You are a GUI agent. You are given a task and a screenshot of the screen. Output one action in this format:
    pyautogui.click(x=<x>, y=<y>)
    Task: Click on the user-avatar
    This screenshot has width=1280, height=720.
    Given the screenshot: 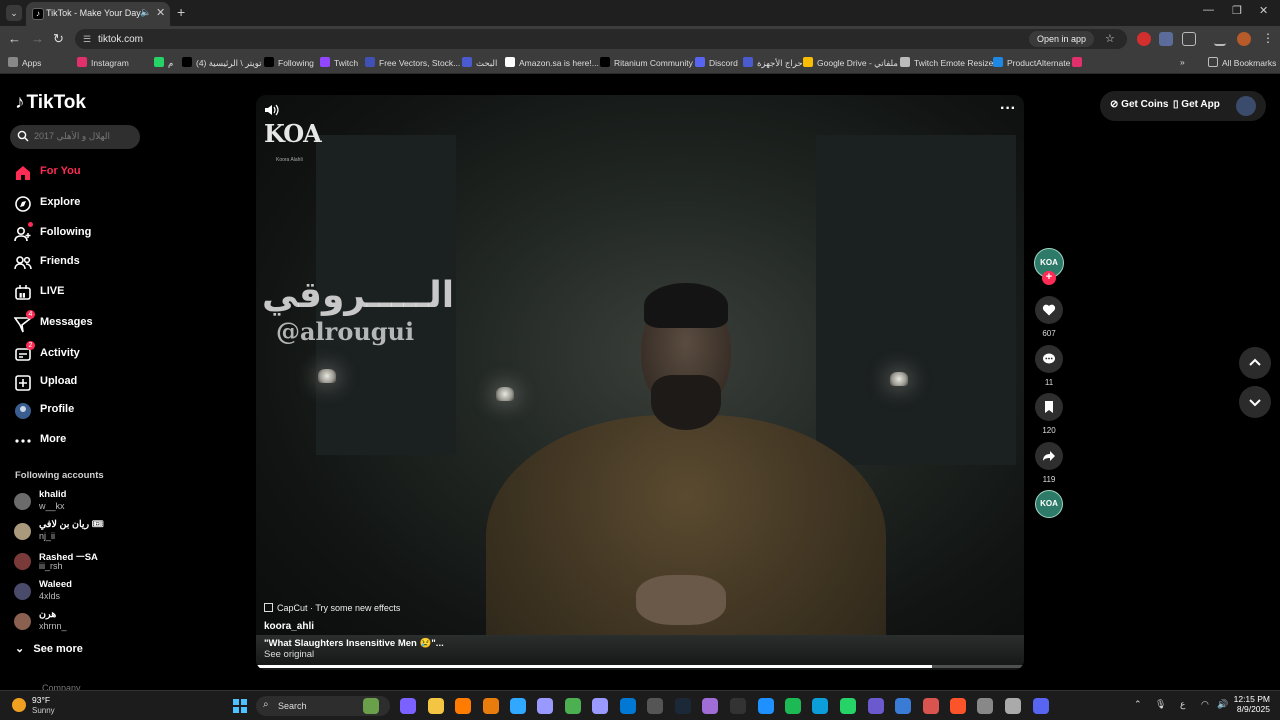 What is the action you would take?
    pyautogui.click(x=1246, y=106)
    